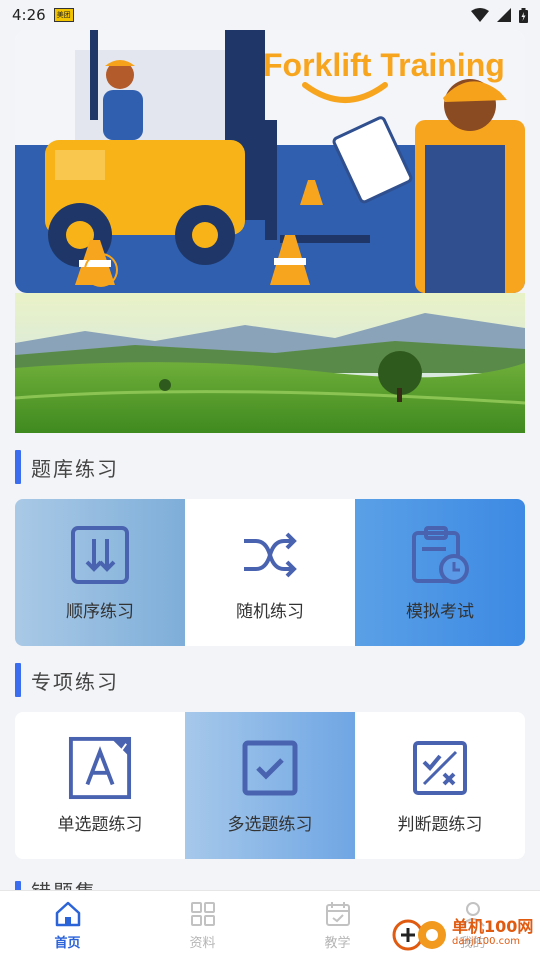 The image size is (540, 960). Describe the element at coordinates (29, 15) in the screenshot. I see `status-time: 4:26` at that location.